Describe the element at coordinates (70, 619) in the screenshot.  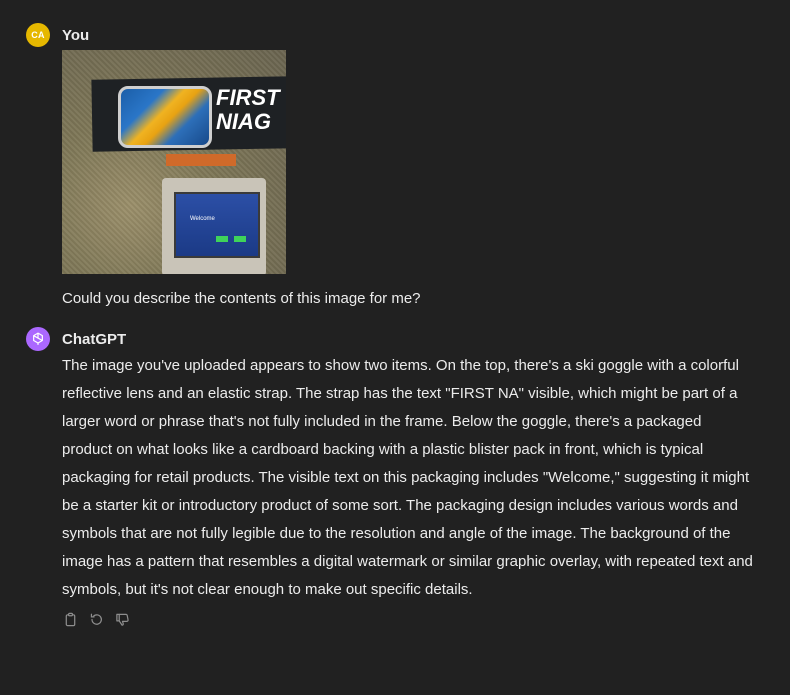
I see `copy-icon` at that location.